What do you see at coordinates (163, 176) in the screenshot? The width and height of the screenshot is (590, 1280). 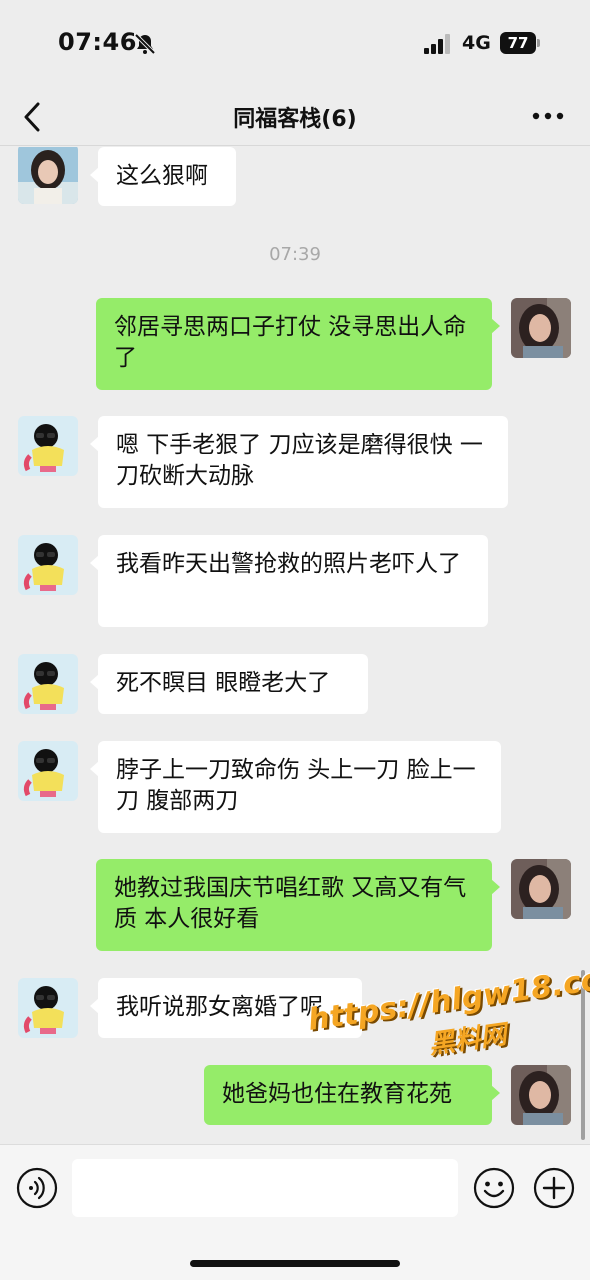 I see `incoming-message-bubble: 这么狠啊` at bounding box center [163, 176].